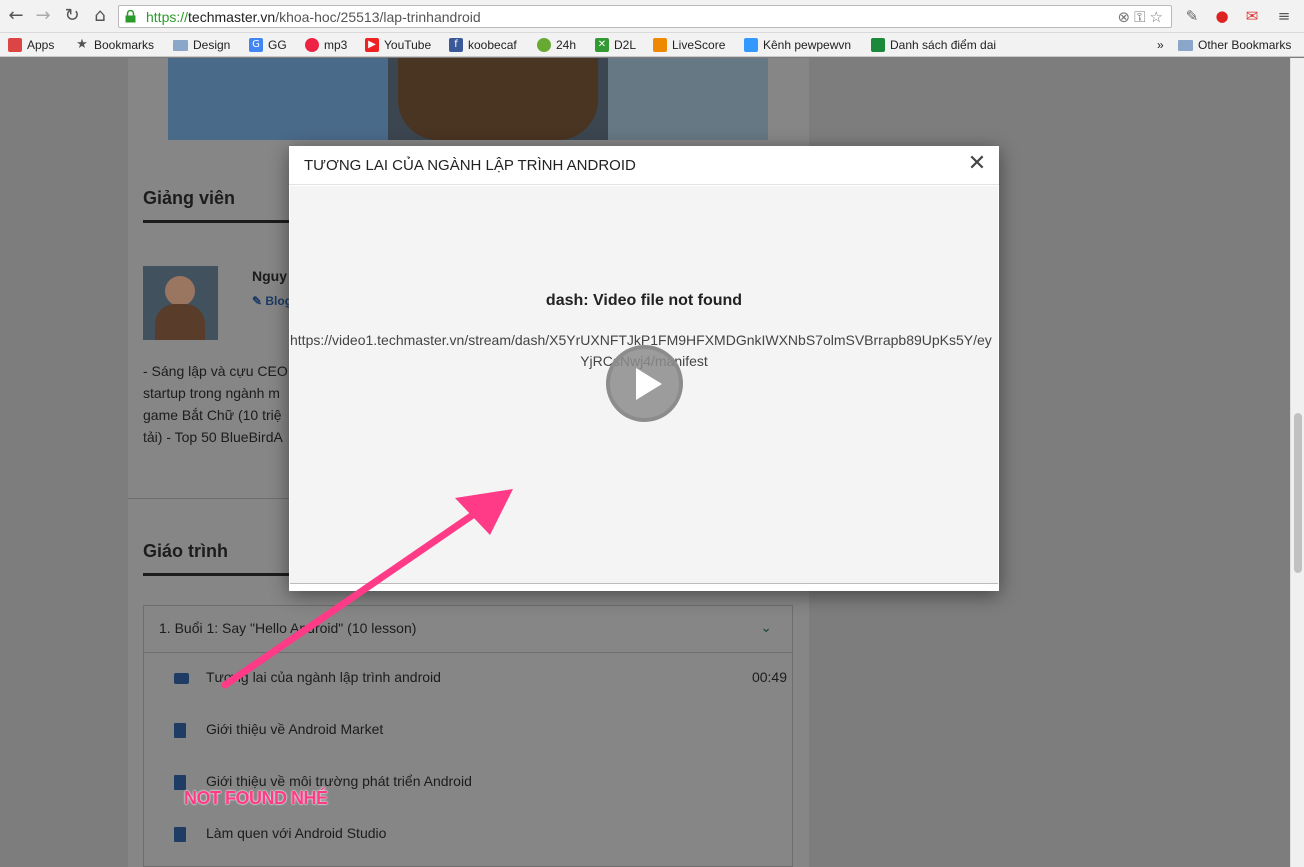 This screenshot has width=1304, height=867. I want to click on bookmark-youtube: ▶ YouTube, so click(398, 45).